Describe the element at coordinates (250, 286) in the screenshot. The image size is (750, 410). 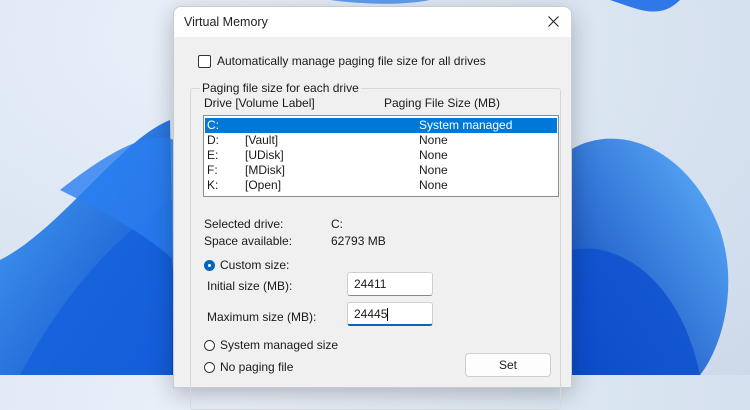
I see `initial-size-label: Initial size (MB):` at that location.